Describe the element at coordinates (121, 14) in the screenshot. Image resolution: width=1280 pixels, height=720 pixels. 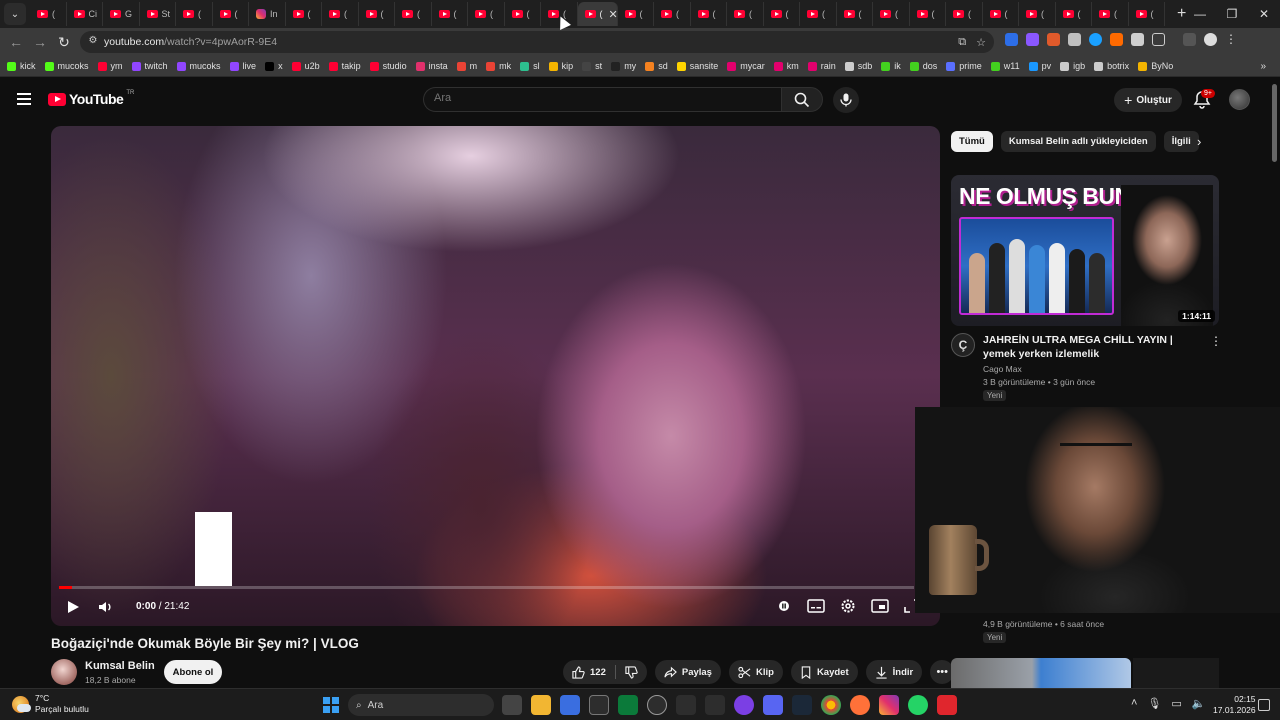
I see `browser-tab: G` at that location.